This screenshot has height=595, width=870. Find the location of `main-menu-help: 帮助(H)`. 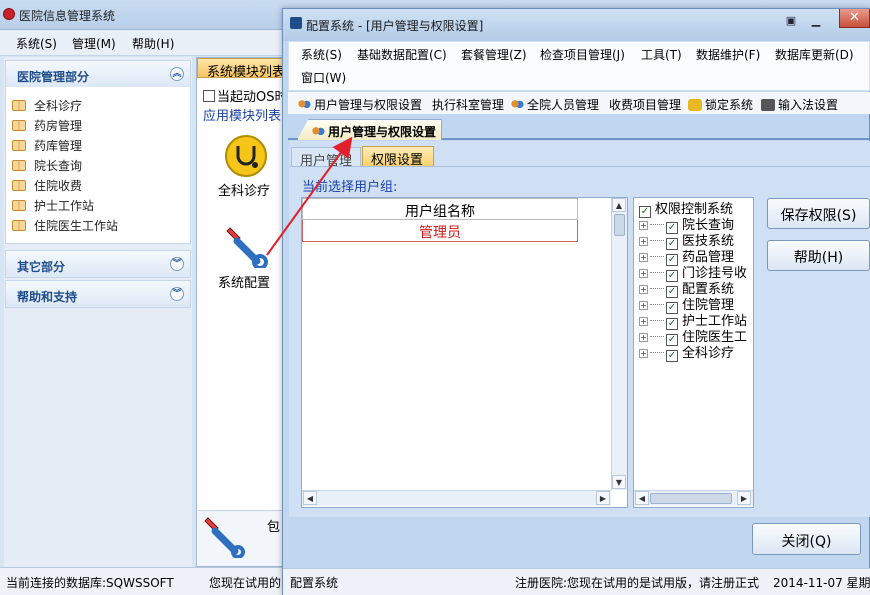

main-menu-help: 帮助(H) is located at coordinates (153, 43).